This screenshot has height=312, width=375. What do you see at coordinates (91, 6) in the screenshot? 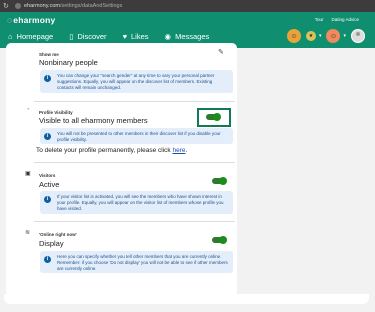
I see `url-path: /settings/dataAndSettings` at bounding box center [91, 6].